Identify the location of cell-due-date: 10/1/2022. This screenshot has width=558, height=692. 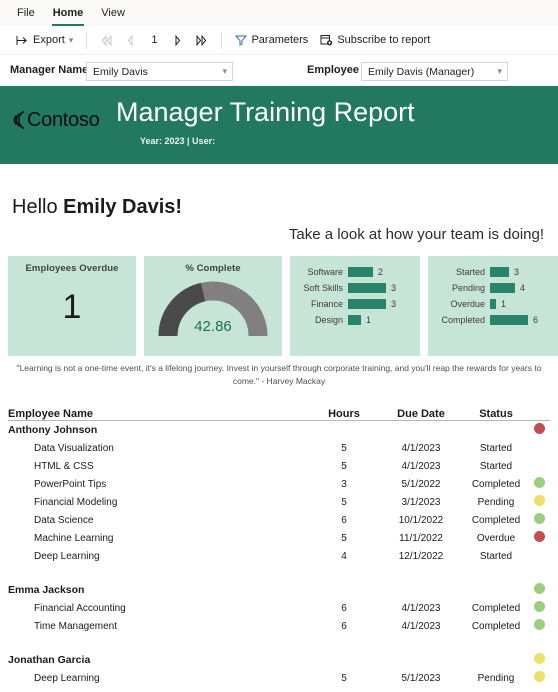
(421, 520).